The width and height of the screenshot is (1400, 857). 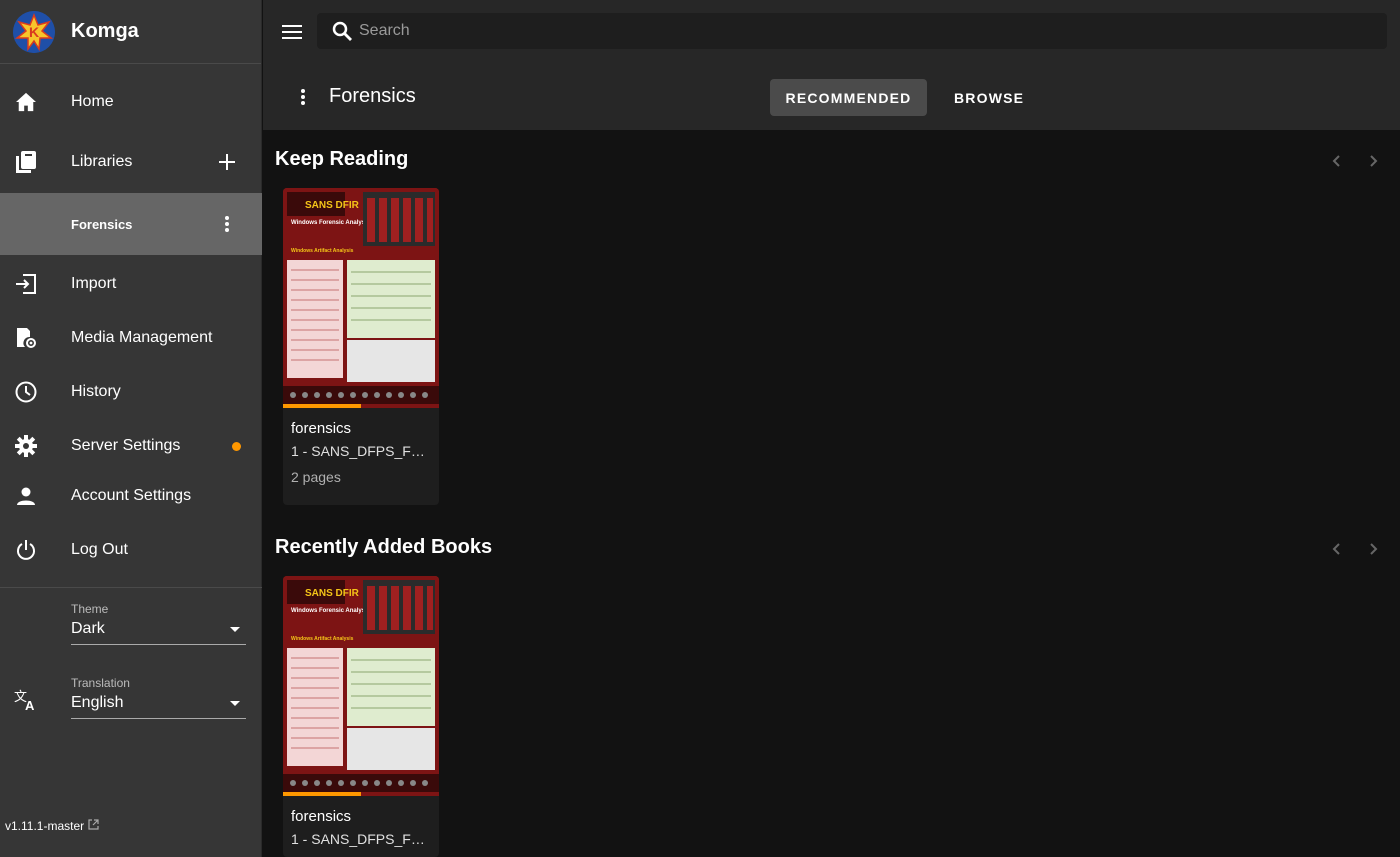 What do you see at coordinates (227, 162) in the screenshot?
I see `add-library-button` at bounding box center [227, 162].